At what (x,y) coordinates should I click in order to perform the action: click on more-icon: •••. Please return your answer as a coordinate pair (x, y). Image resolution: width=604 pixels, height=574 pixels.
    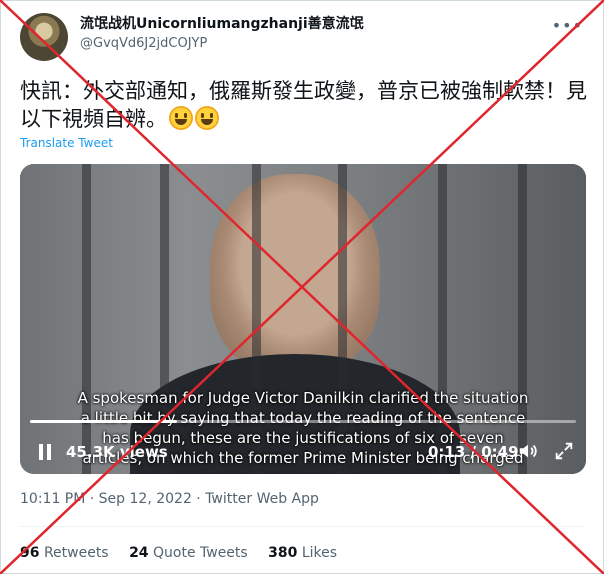
    Looking at the image, I should click on (567, 26).